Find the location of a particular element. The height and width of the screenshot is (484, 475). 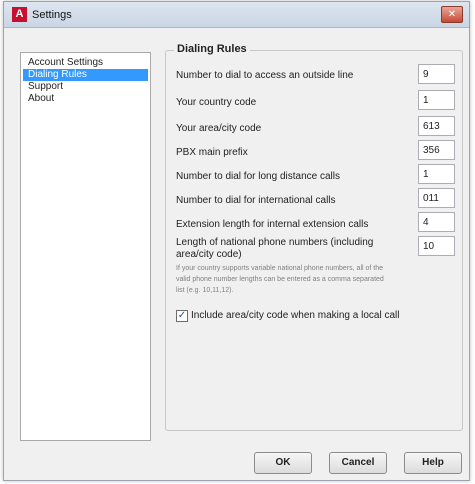

window-title: Settings is located at coordinates (52, 15).